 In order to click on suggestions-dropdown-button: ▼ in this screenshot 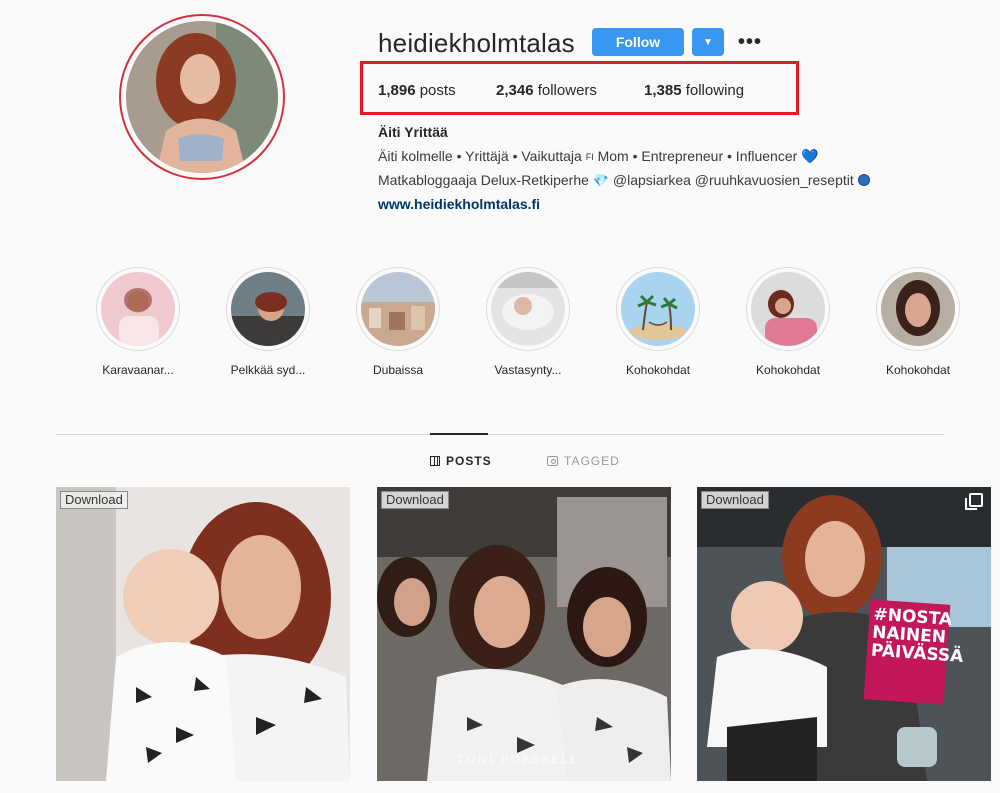, I will do `click(708, 42)`.